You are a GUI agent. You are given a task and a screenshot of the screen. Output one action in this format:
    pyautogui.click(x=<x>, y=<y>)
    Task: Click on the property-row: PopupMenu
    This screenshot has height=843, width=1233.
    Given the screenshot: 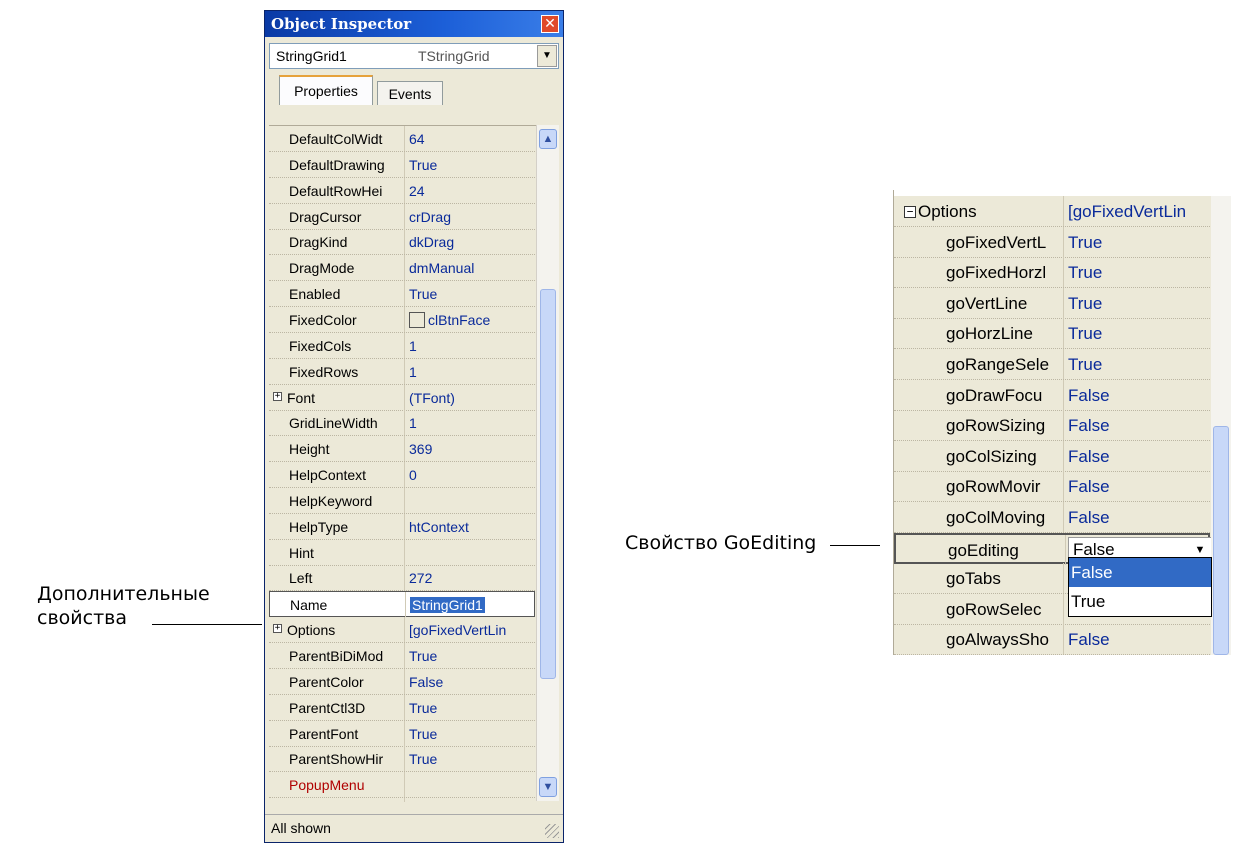 What is the action you would take?
    pyautogui.click(x=402, y=785)
    